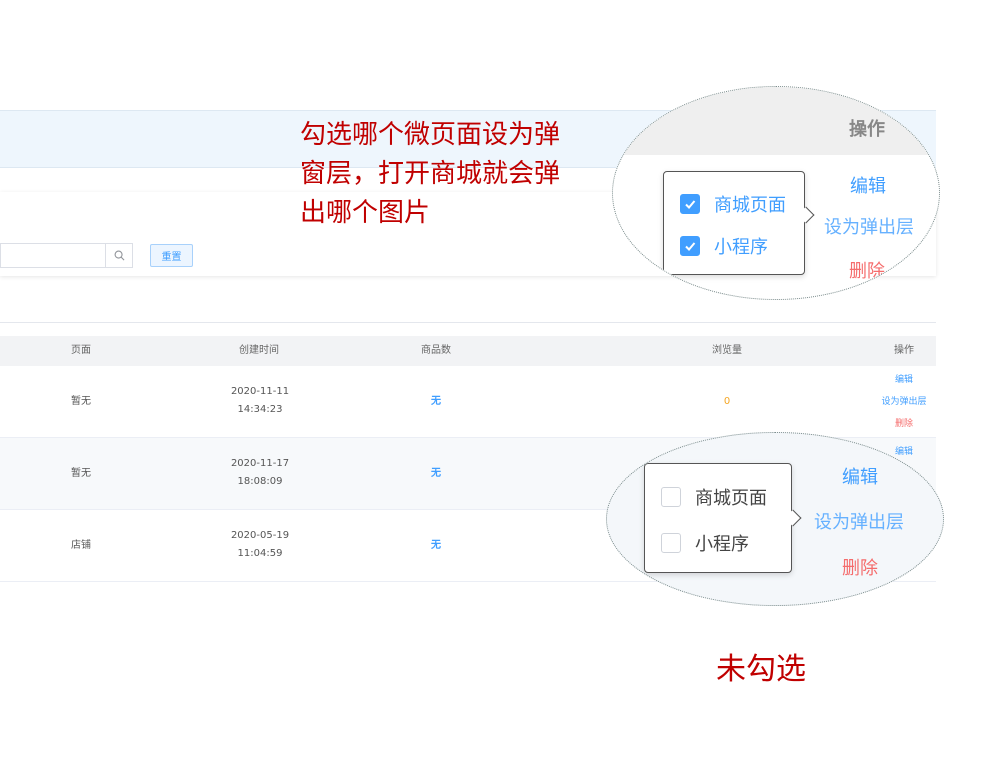  What do you see at coordinates (468, 351) in the screenshot?
I see `table-header: 页面 创建时间 商品数 浏览量 操作` at bounding box center [468, 351].